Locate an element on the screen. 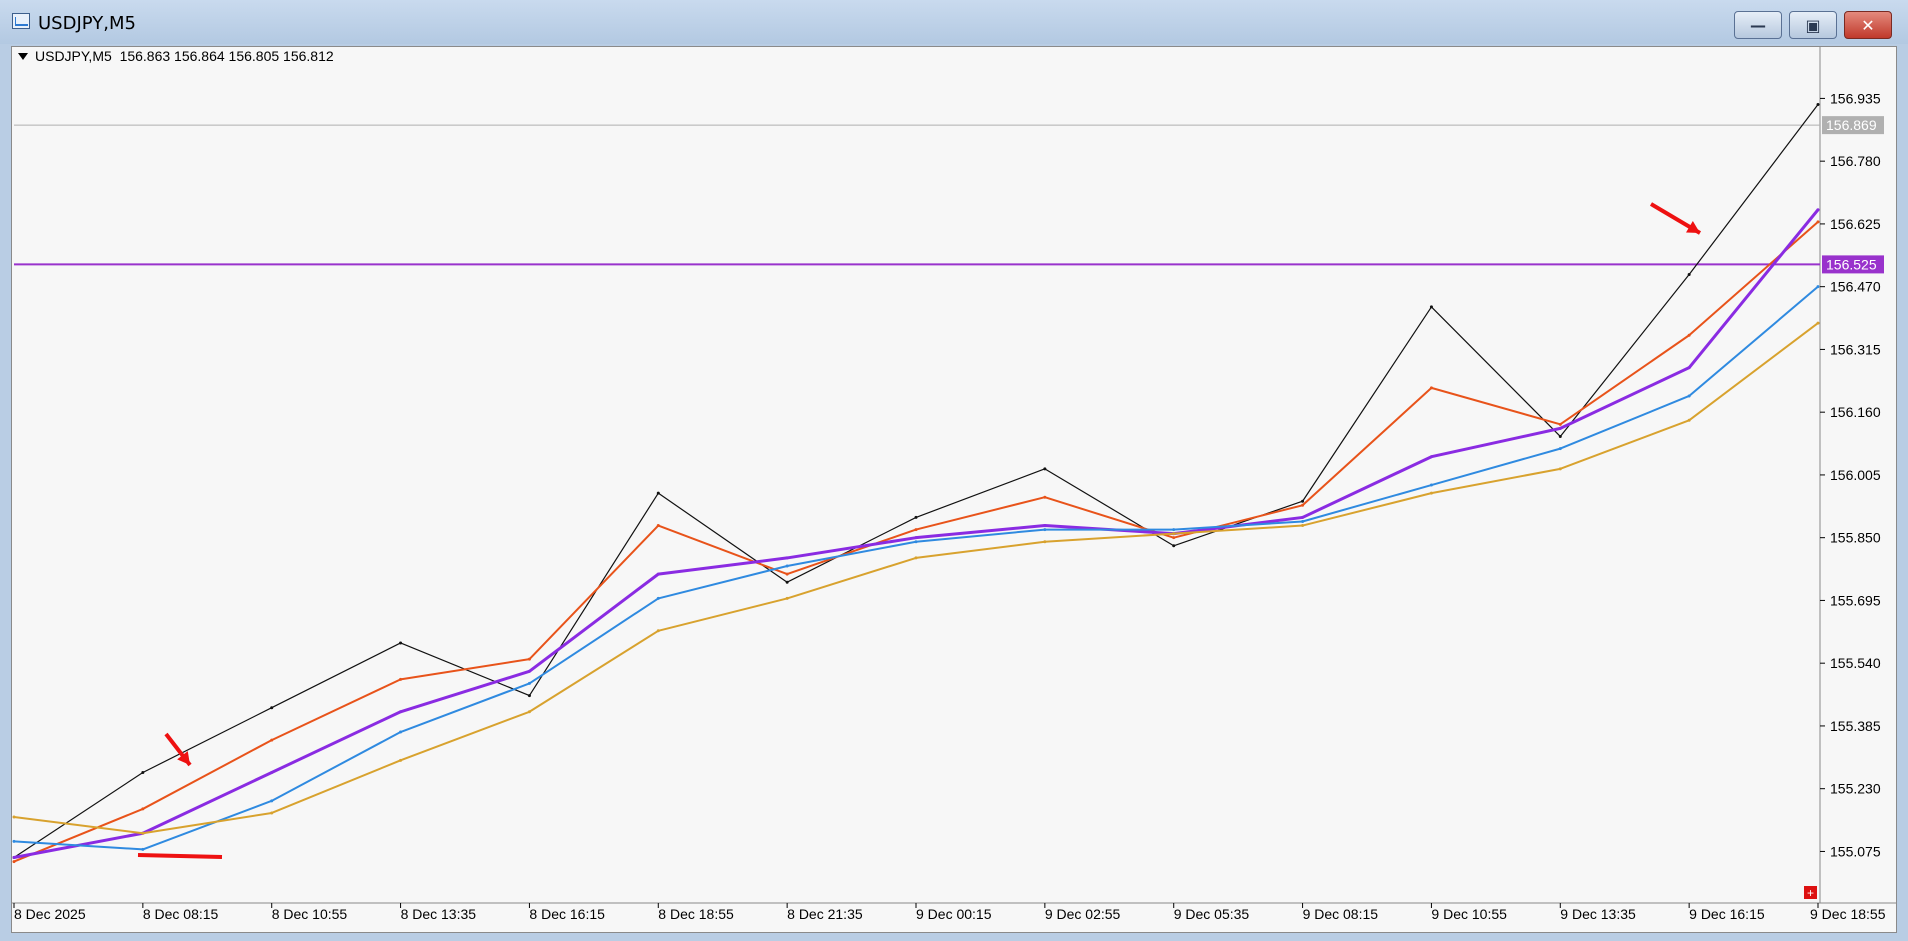 This screenshot has height=941, width=1908. x-tick-label: 8 Dec 2025 is located at coordinates (50, 914).